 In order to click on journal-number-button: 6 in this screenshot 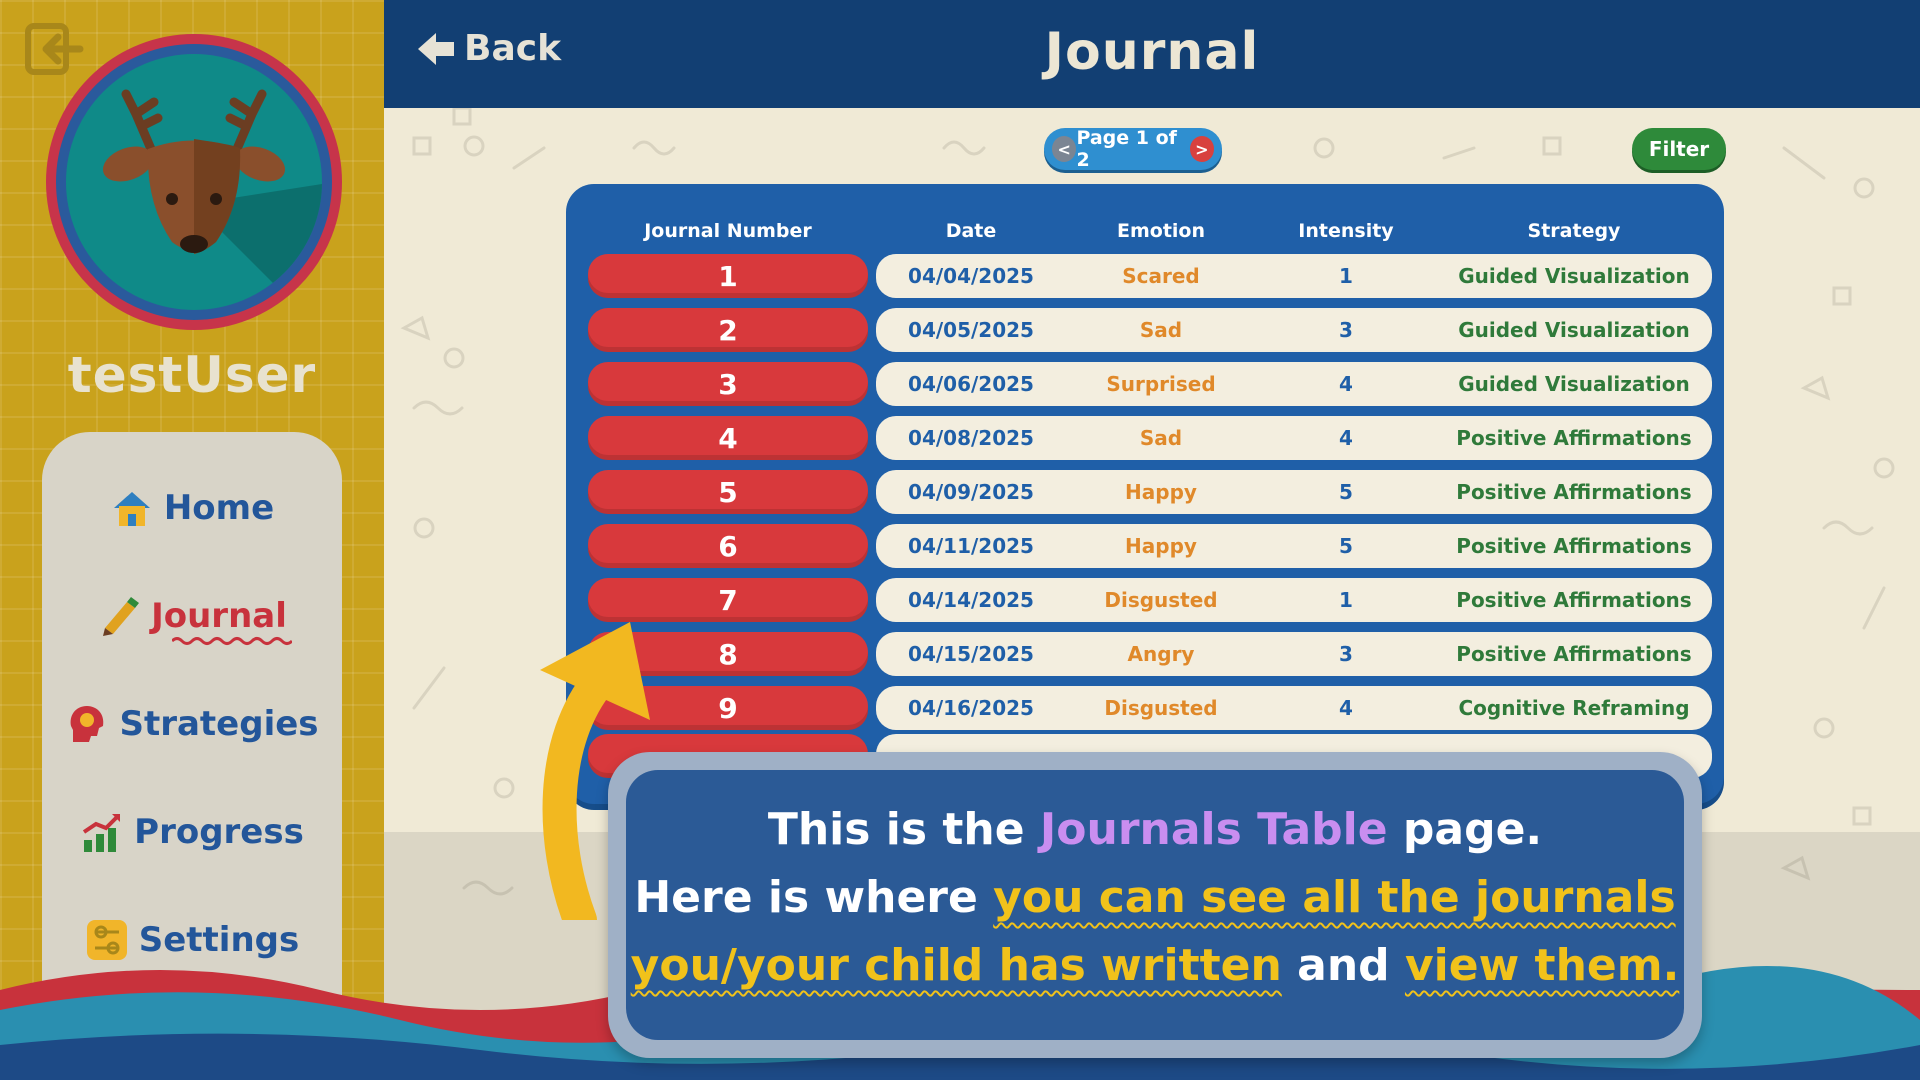, I will do `click(728, 546)`.